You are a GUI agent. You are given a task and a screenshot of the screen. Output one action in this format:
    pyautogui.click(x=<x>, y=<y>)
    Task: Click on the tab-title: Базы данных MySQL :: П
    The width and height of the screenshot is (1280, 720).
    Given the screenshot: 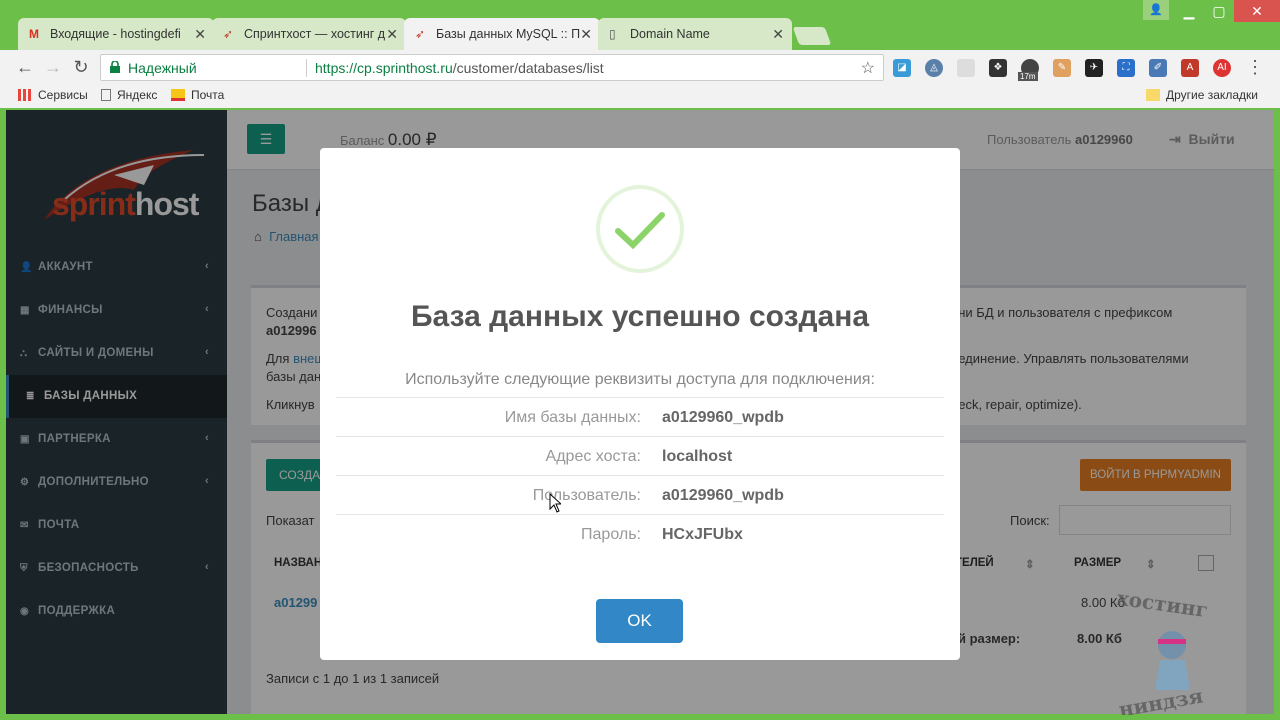 What is the action you would take?
    pyautogui.click(x=508, y=34)
    